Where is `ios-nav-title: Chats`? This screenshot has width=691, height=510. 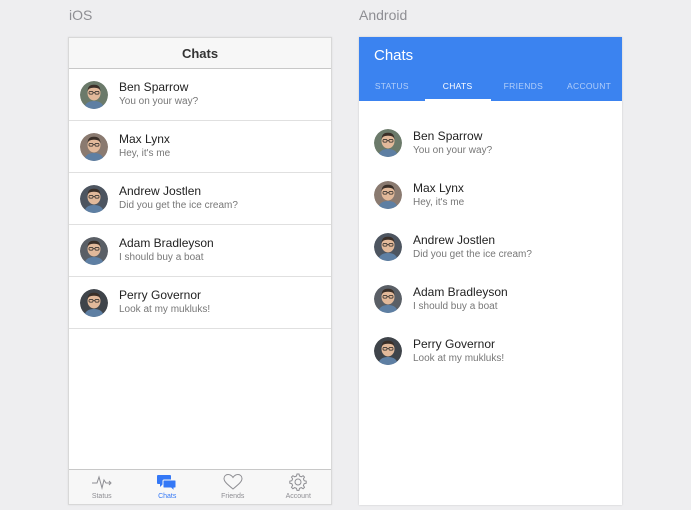
ios-nav-title: Chats is located at coordinates (200, 53).